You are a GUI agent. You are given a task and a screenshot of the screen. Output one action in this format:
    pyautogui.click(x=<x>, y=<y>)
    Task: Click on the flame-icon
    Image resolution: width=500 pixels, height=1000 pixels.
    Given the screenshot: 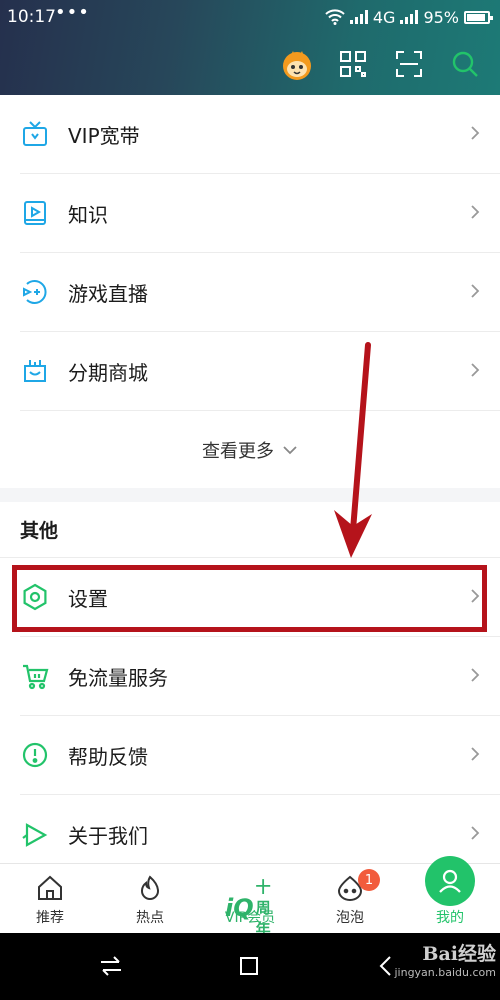 What is the action you would take?
    pyautogui.click(x=150, y=887)
    